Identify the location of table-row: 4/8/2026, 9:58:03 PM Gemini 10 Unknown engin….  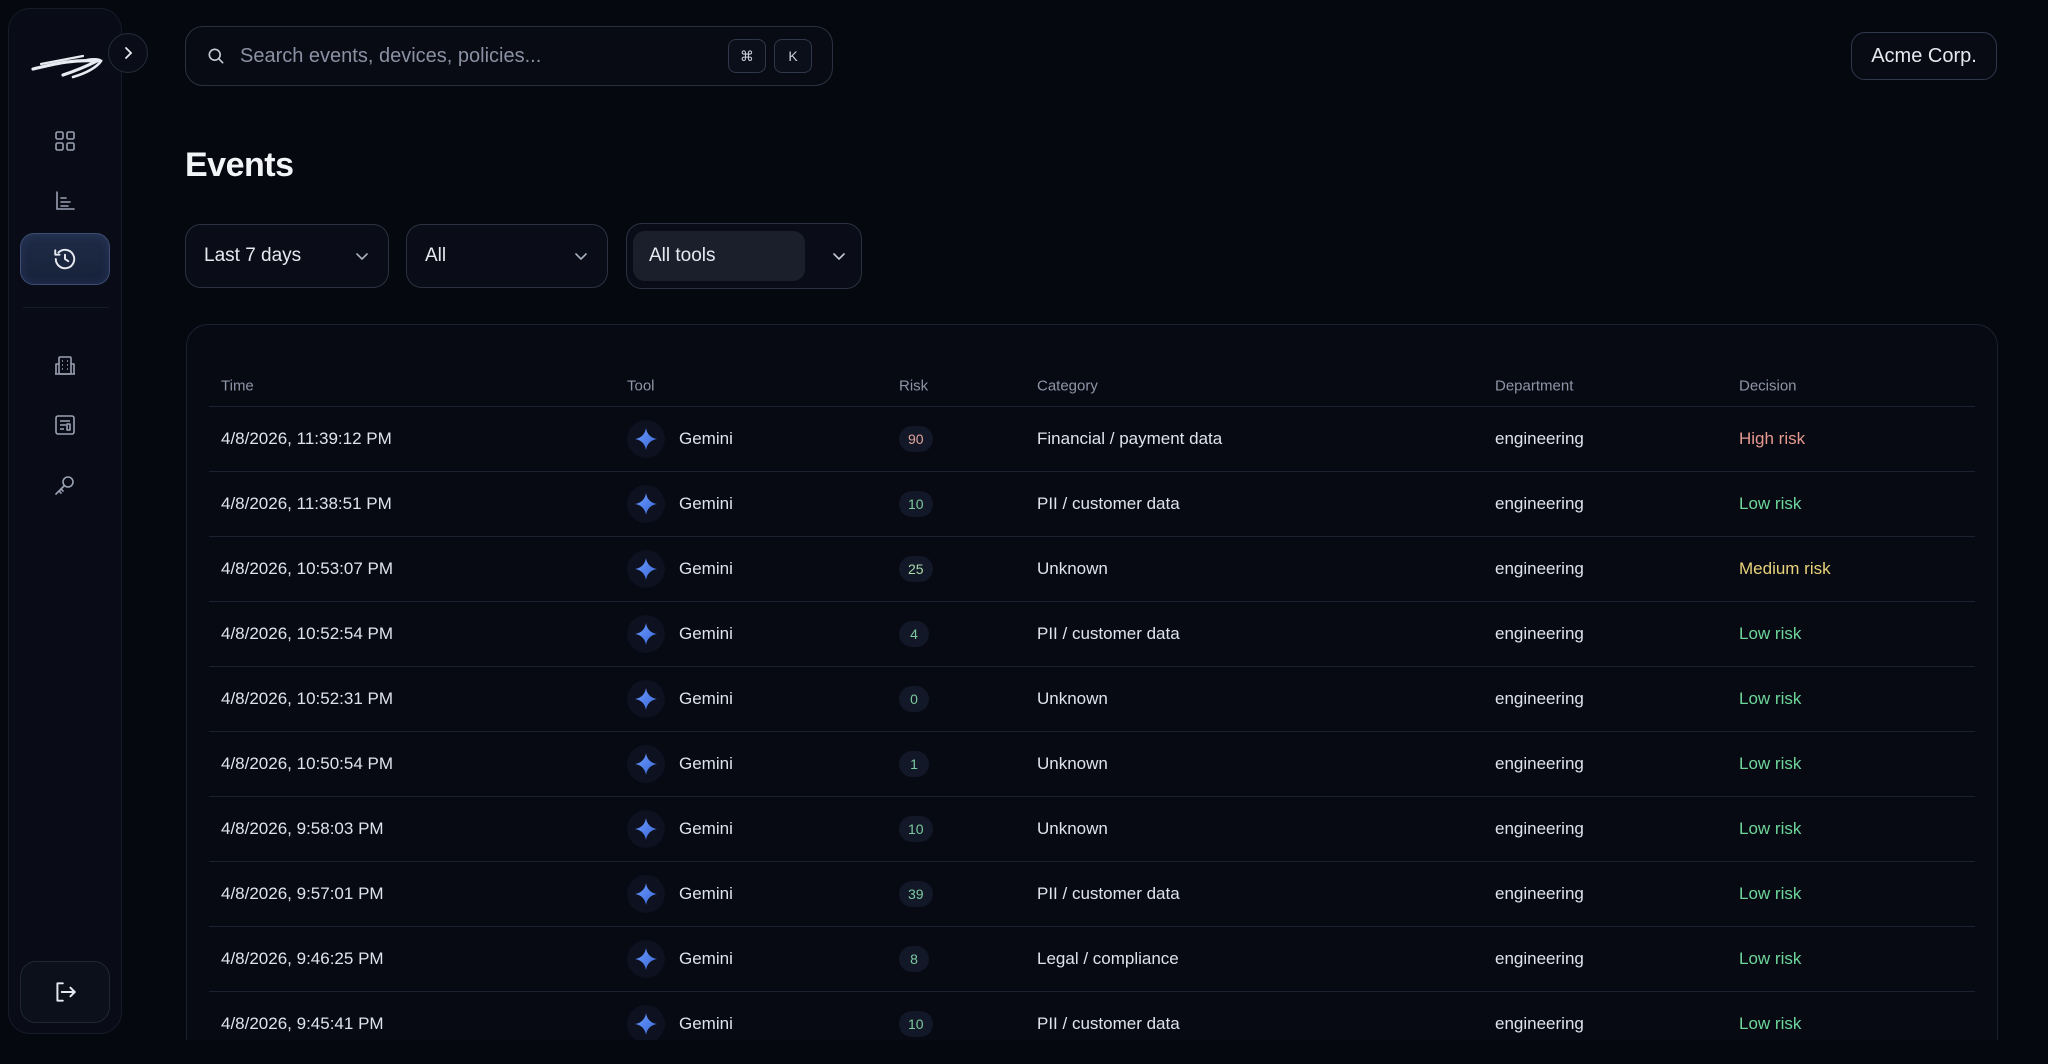
(1092, 829).